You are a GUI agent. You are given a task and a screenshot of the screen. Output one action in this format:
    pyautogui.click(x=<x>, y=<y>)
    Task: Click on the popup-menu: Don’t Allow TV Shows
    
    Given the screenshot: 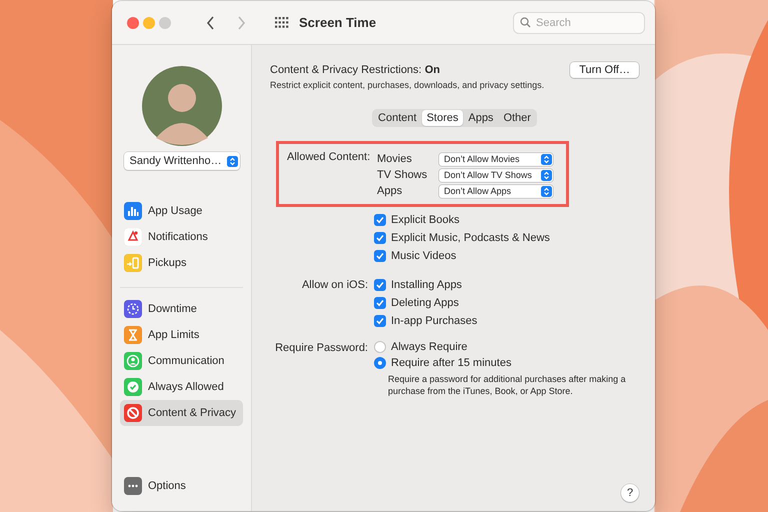 What is the action you would take?
    pyautogui.click(x=496, y=175)
    